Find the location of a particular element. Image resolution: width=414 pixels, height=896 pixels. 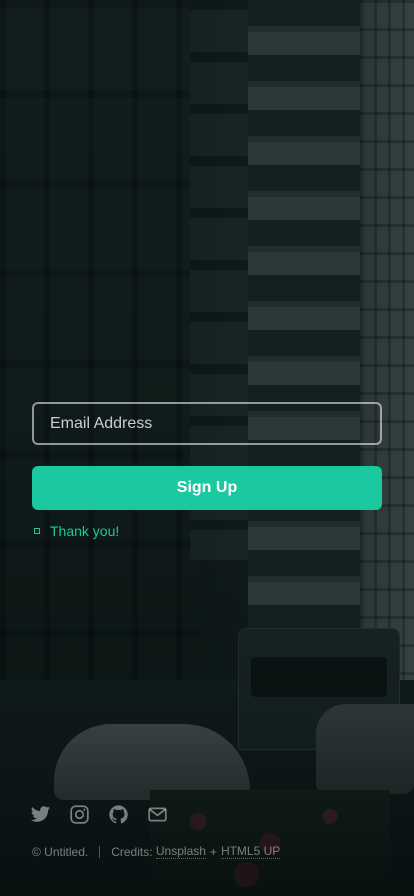

envelope-icon is located at coordinates (157, 814).